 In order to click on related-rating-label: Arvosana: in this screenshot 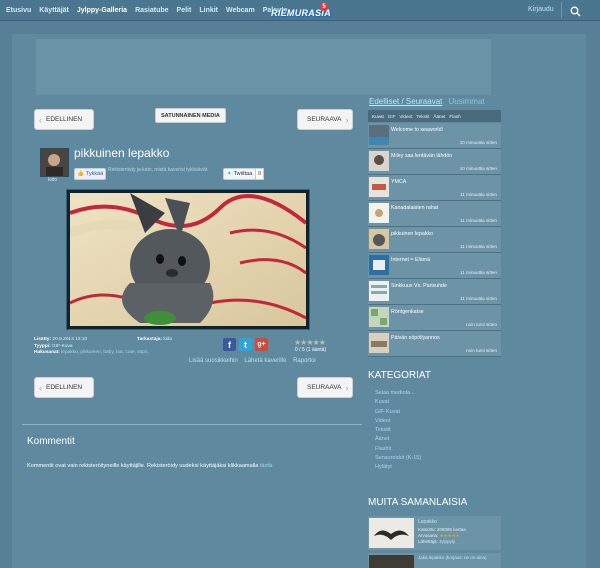, I will do `click(428, 535)`.